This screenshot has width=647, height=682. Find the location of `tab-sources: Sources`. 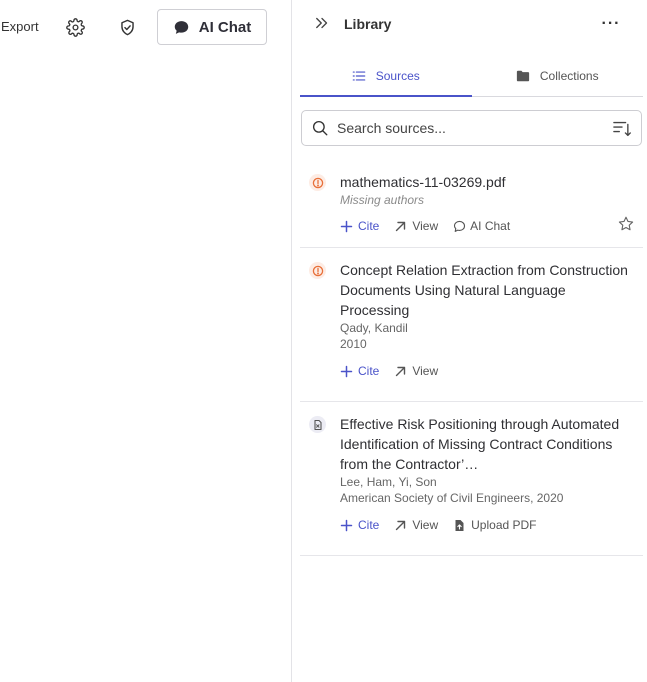

tab-sources: Sources is located at coordinates (386, 76).